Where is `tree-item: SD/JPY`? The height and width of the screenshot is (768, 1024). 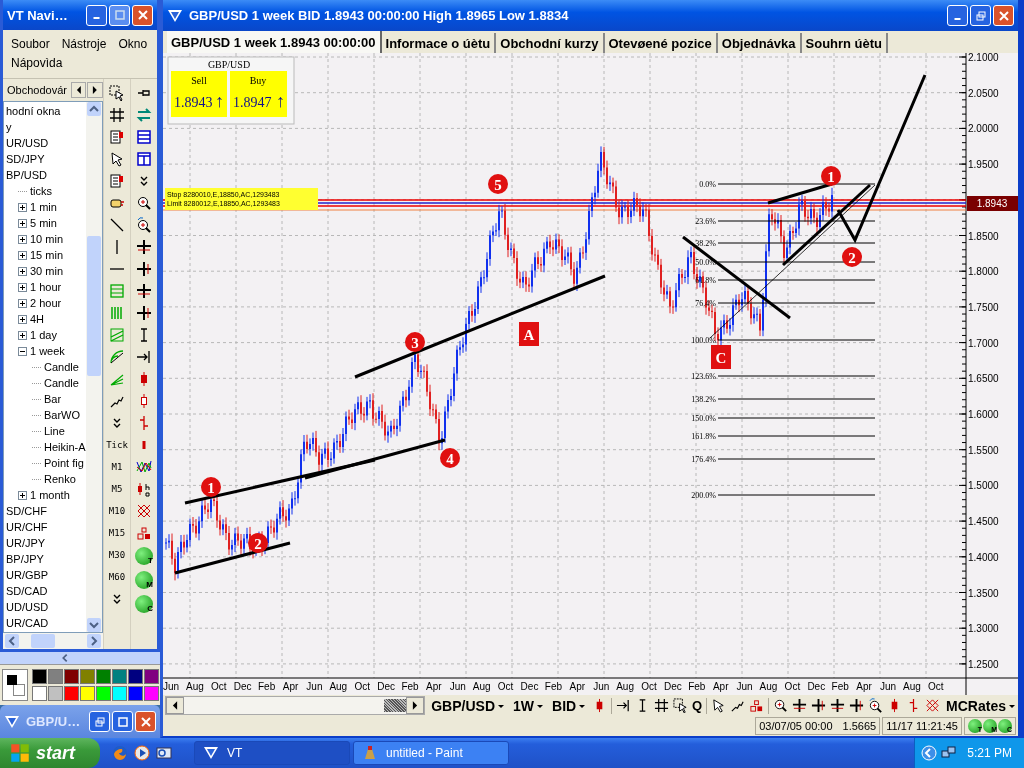 tree-item: SD/JPY is located at coordinates (25, 159).